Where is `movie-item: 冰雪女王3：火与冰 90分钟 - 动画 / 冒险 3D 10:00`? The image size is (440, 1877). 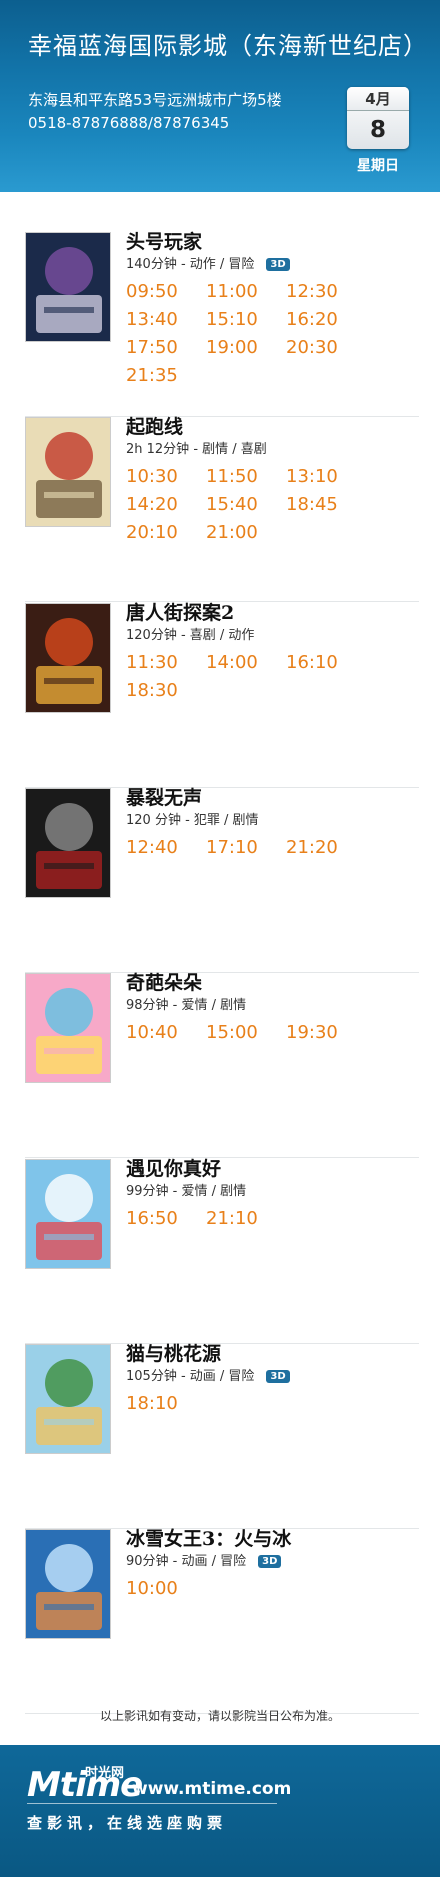 movie-item: 冰雪女王3：火与冰 90分钟 - 动画 / 冒险 3D 10:00 is located at coordinates (222, 1621).